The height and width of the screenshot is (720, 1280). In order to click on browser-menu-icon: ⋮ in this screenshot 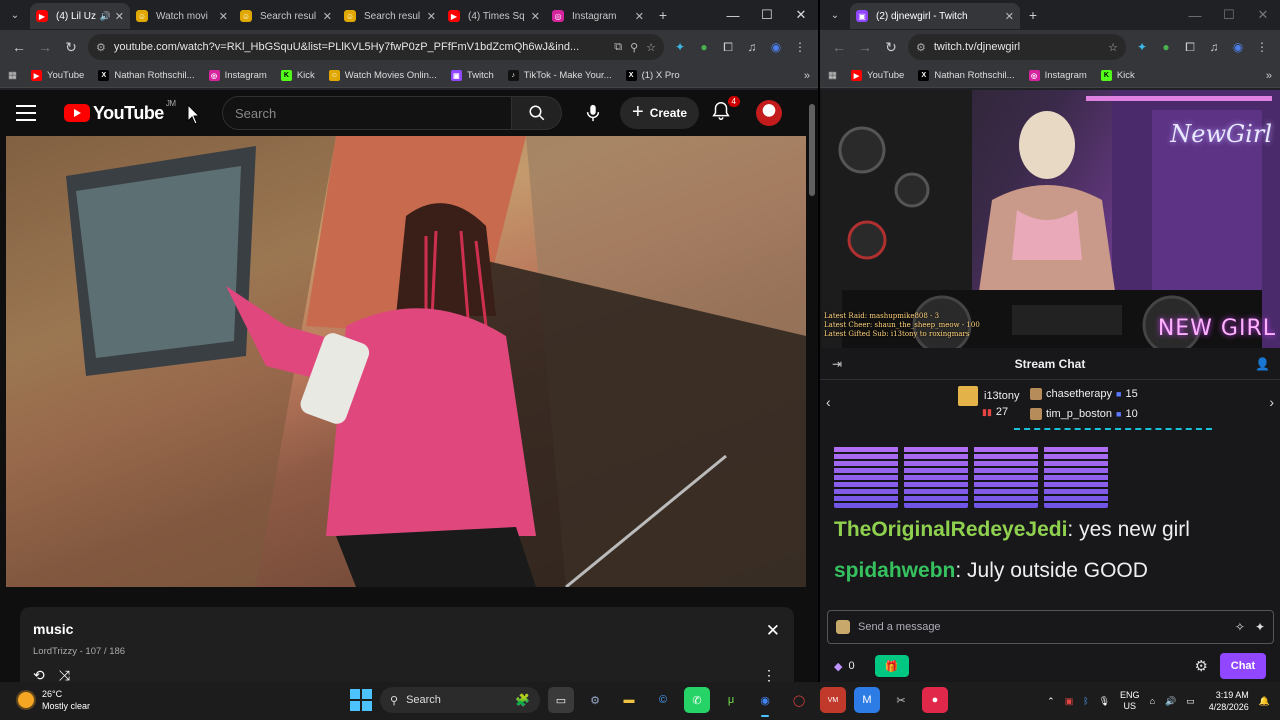, I will do `click(1262, 47)`.